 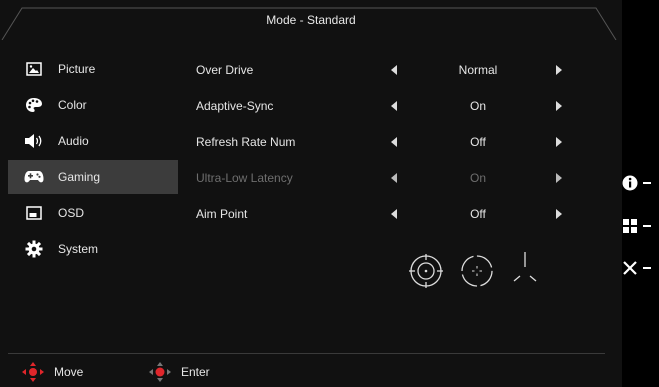 I want to click on setting-row-ultra-low-latency: Ultra-Low Latency On, so click(x=395, y=178).